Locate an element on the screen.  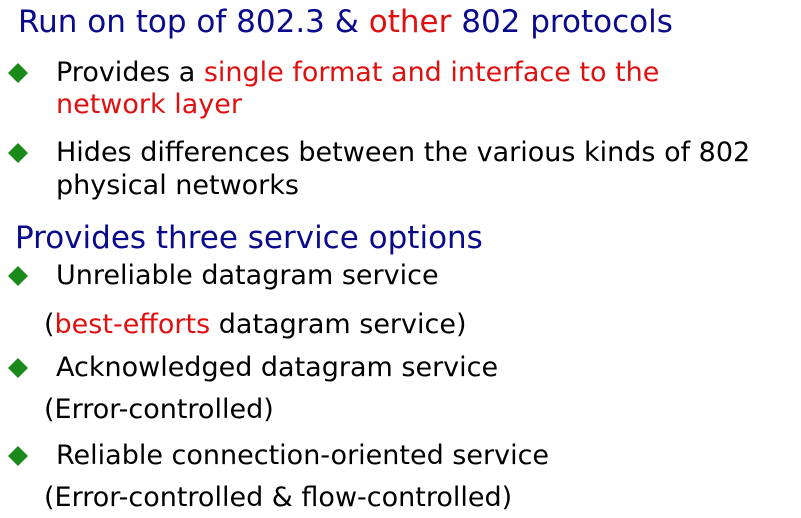
bullet3-text-rest: datagram service) is located at coordinates (338, 324).